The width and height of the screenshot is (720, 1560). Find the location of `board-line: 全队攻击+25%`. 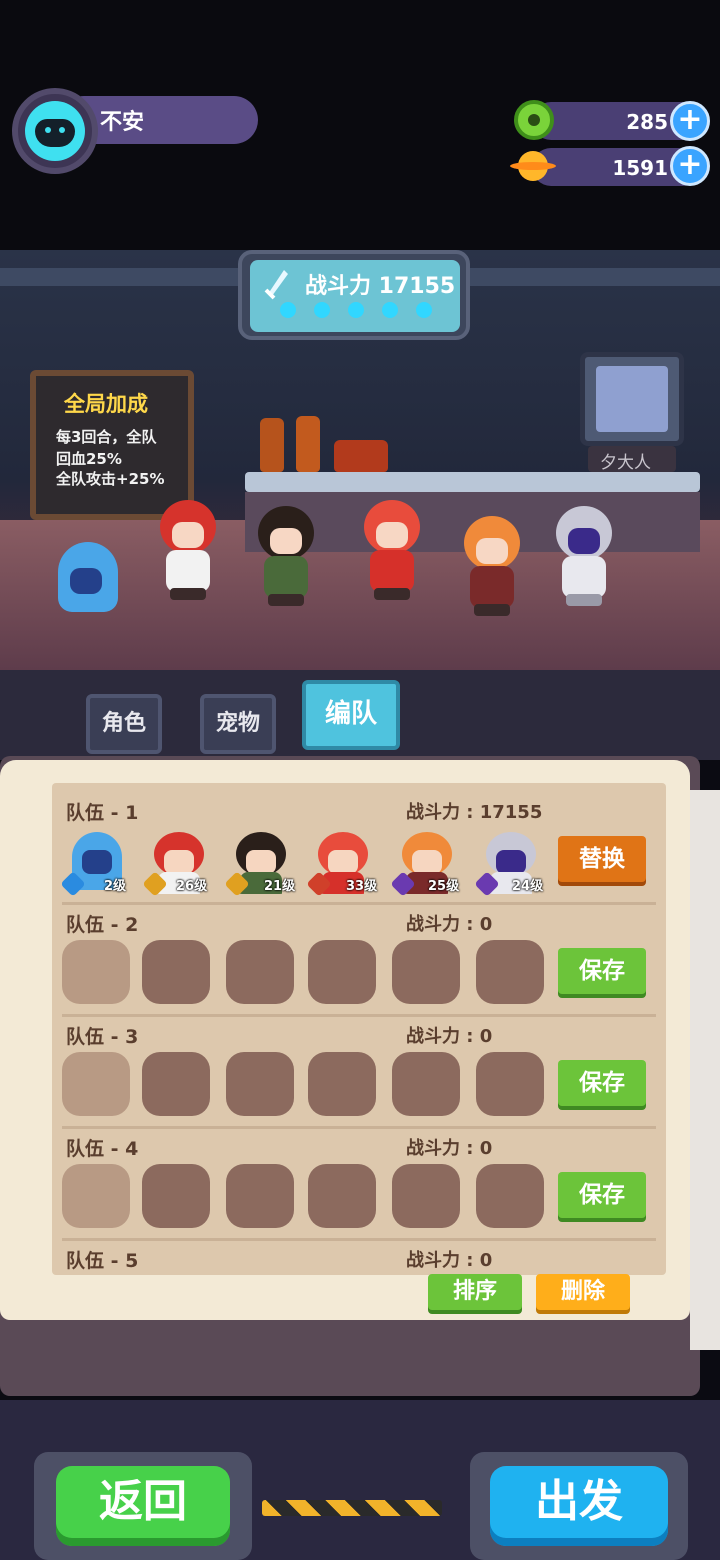

board-line: 全队攻击+25% is located at coordinates (110, 479).